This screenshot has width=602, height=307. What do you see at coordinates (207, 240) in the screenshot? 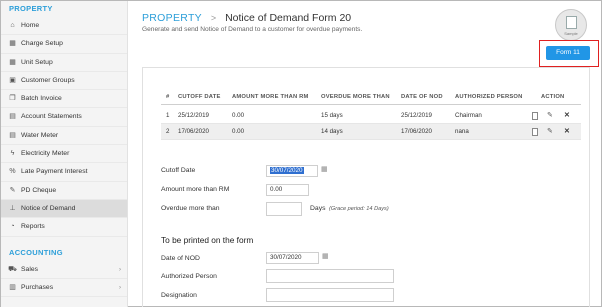
I see `print-section-title: To be printed on the form` at bounding box center [207, 240].